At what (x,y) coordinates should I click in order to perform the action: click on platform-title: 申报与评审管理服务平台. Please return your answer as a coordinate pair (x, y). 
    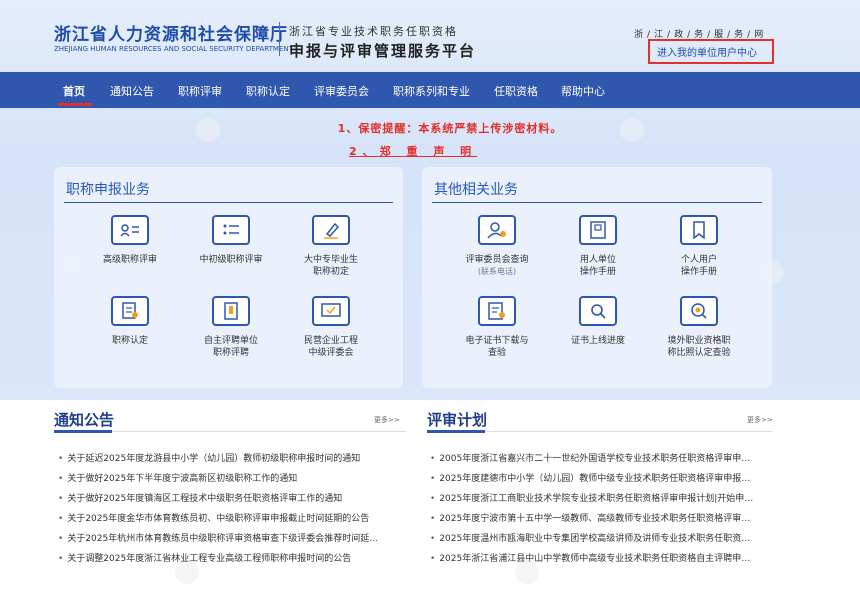
    Looking at the image, I should click on (383, 51).